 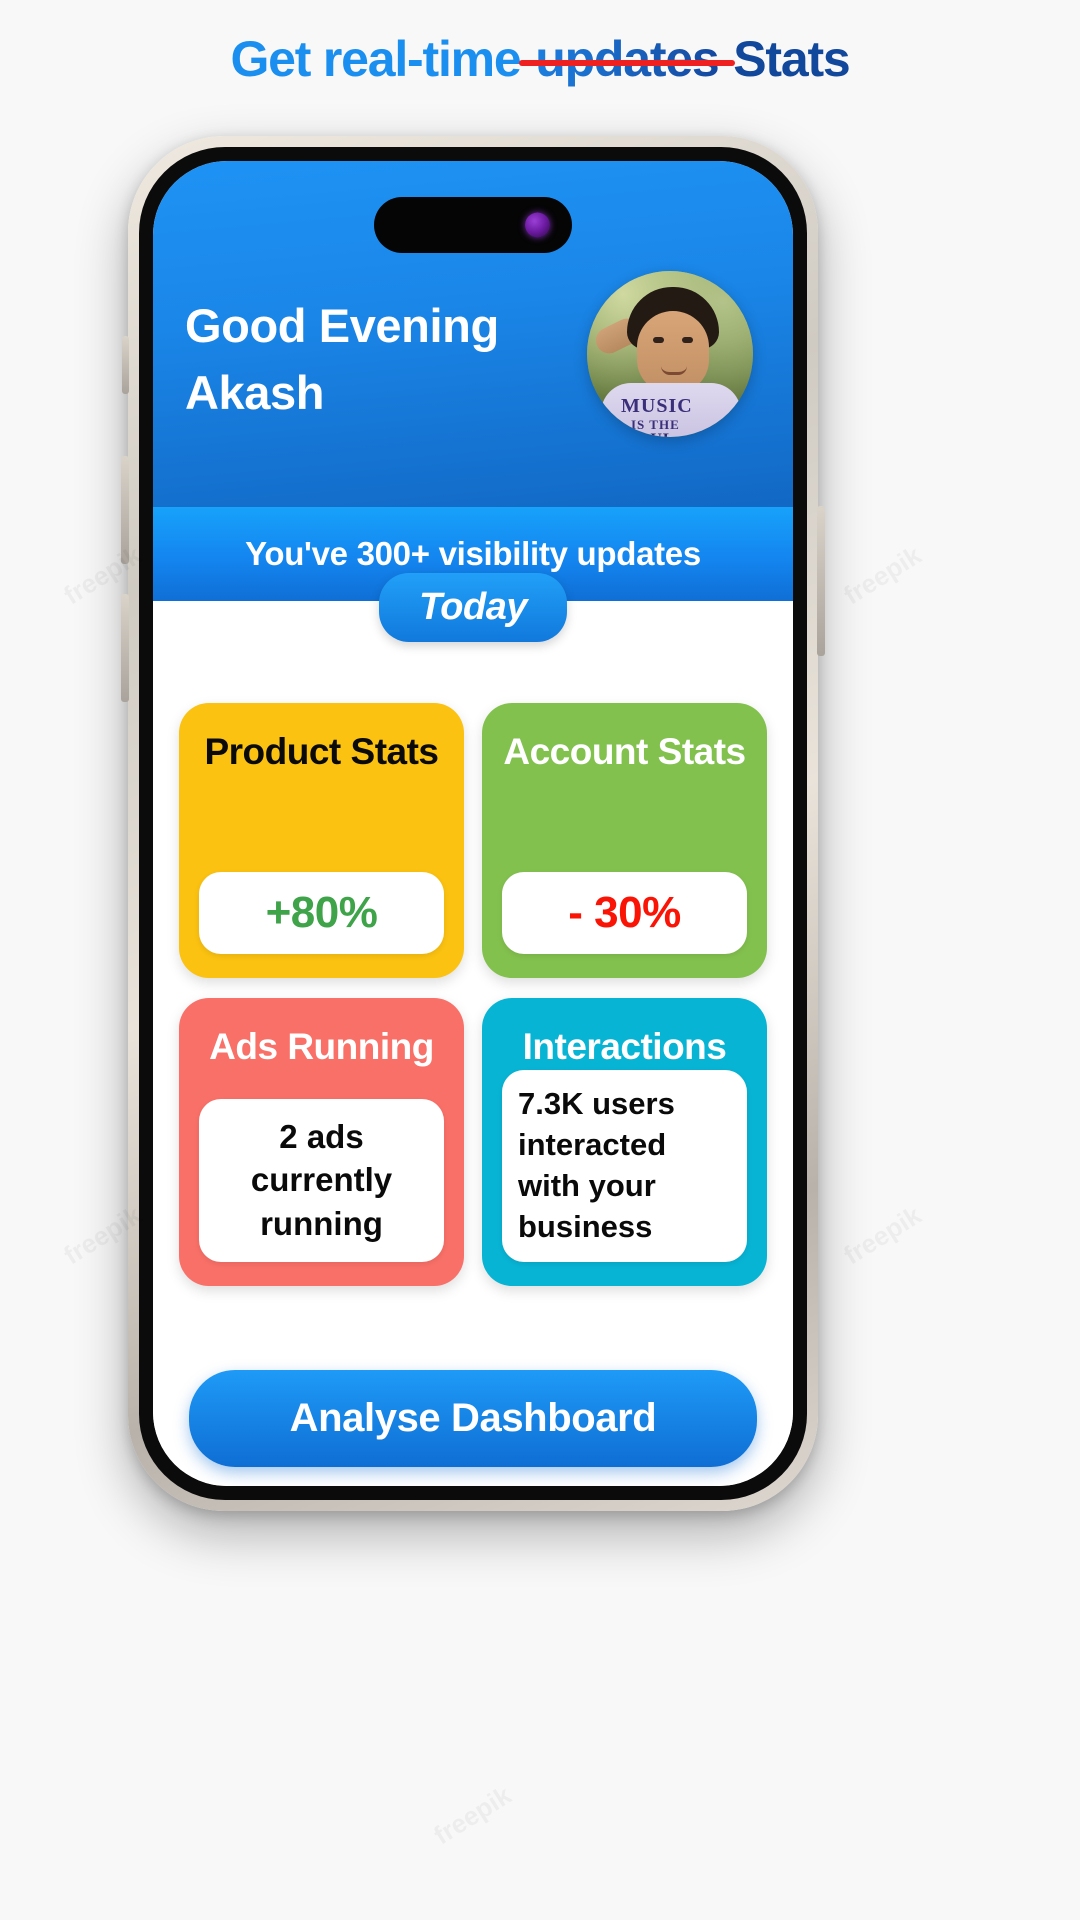 I want to click on card-account-stats: Account Stats - 30%, so click(x=624, y=840).